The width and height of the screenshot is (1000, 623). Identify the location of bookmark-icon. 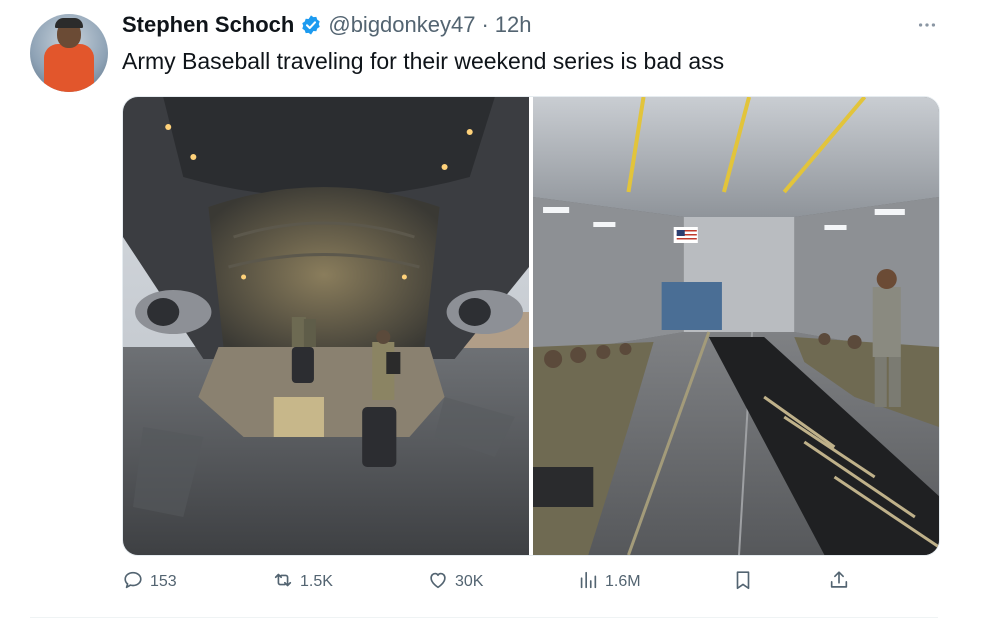
(743, 582).